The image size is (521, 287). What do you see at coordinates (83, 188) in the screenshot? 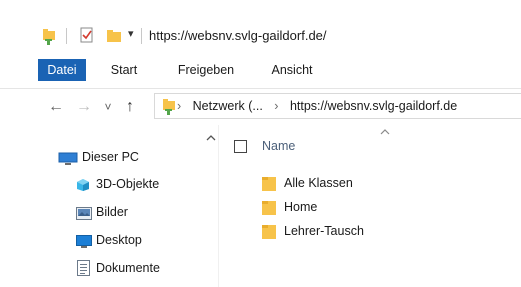
I see `3d-objects-icon` at bounding box center [83, 188].